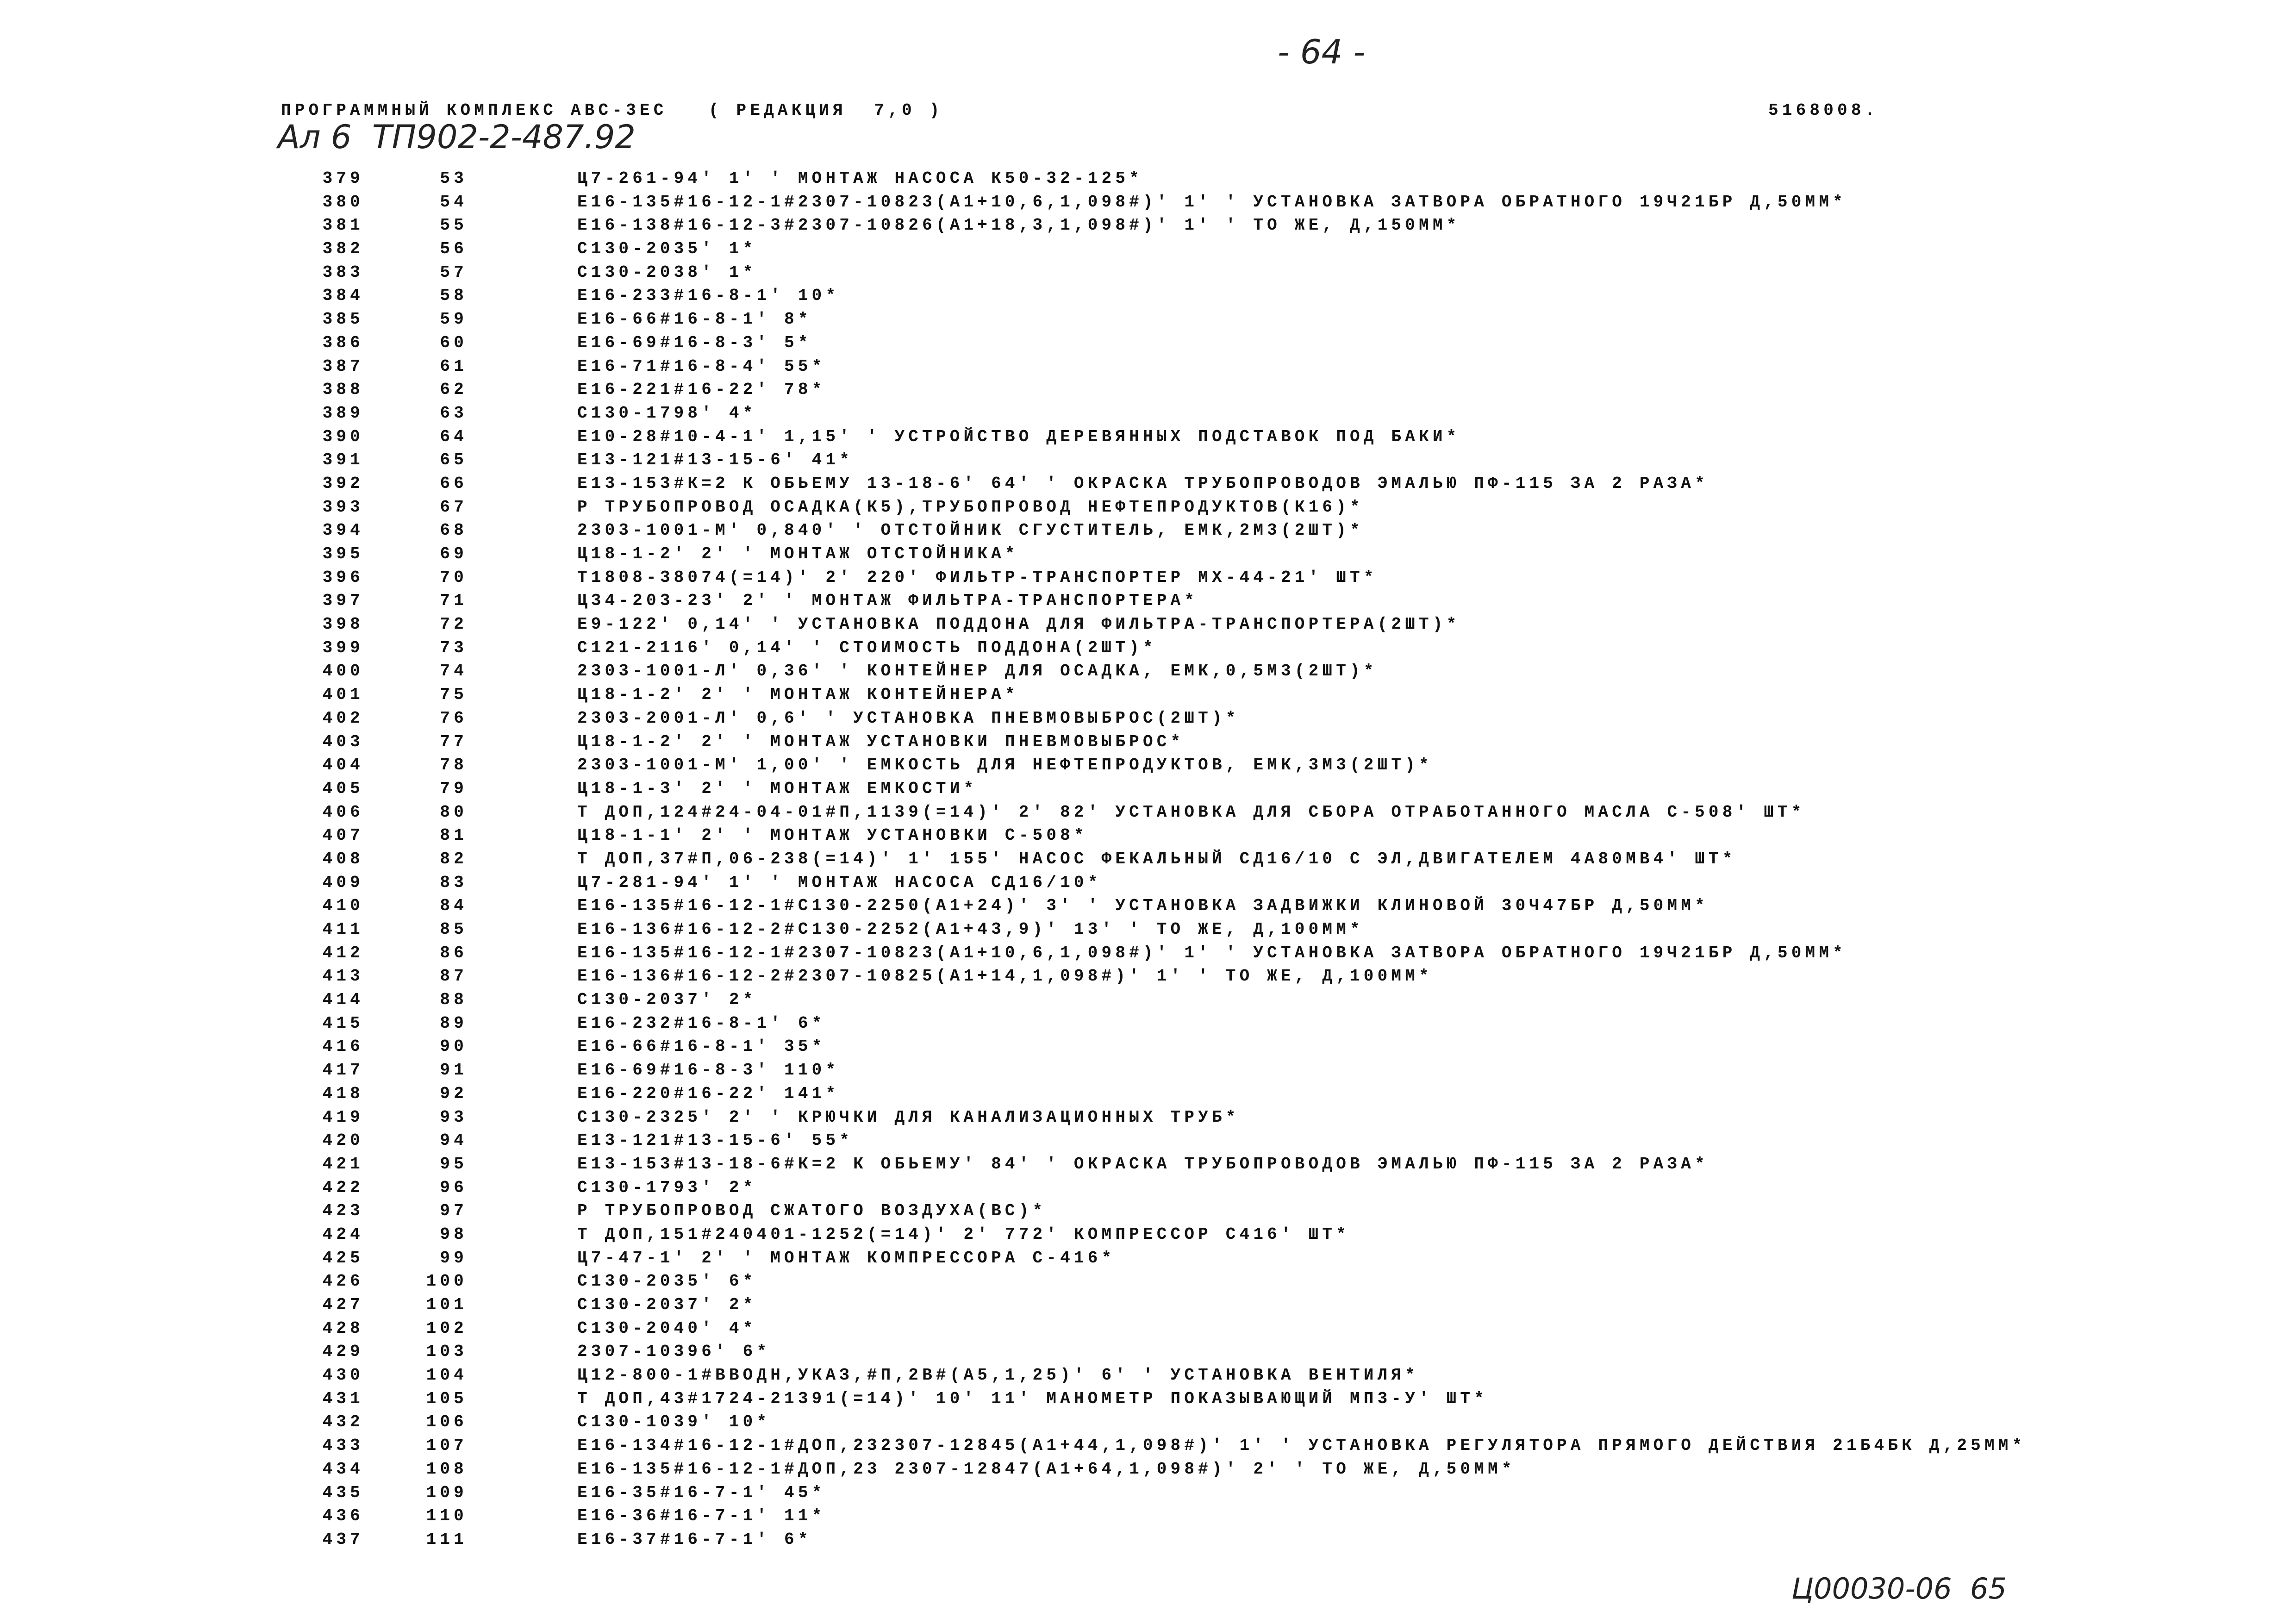 This screenshot has width=2296, height=1624. Describe the element at coordinates (343, 624) in the screenshot. I see `line-number: 398` at that location.